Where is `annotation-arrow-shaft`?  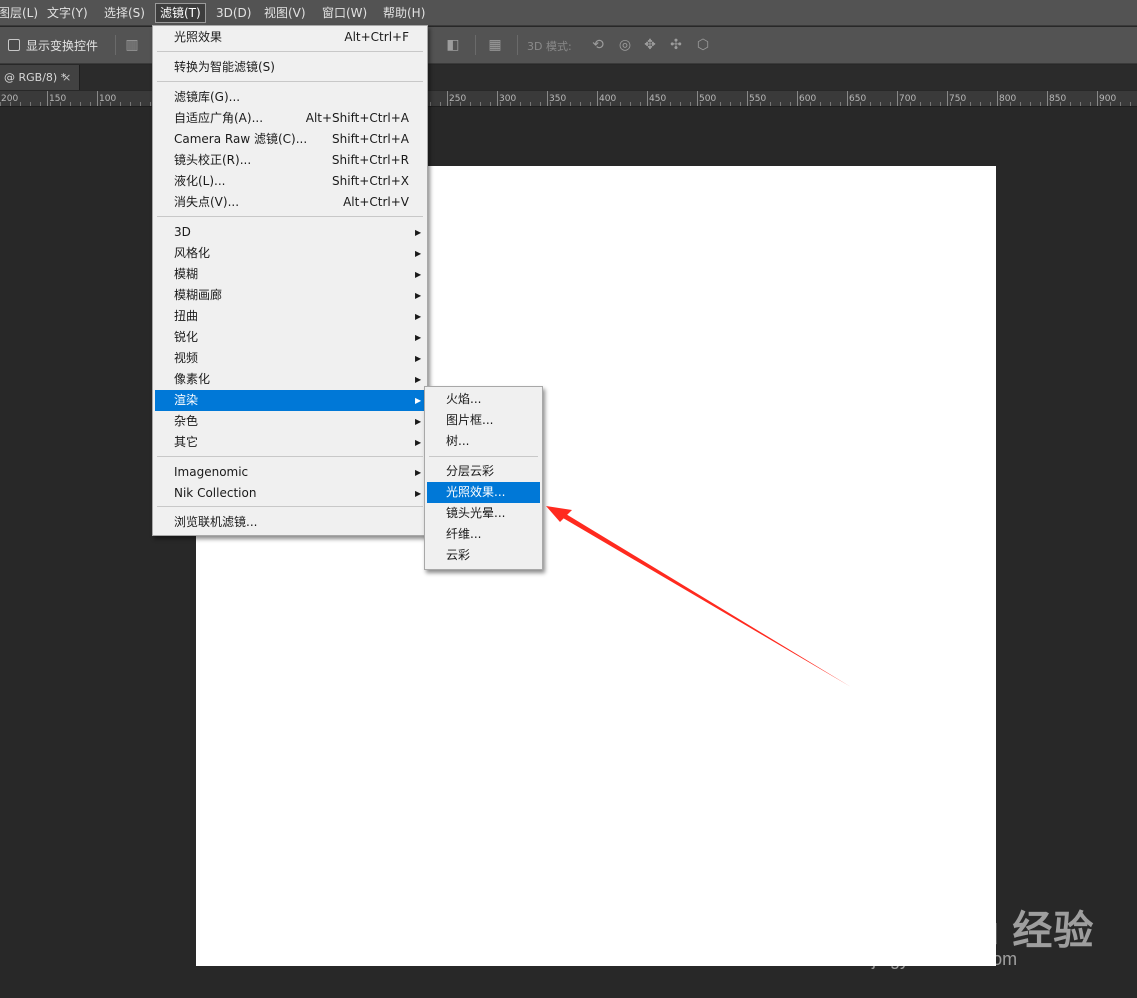 annotation-arrow-shaft is located at coordinates (703, 597).